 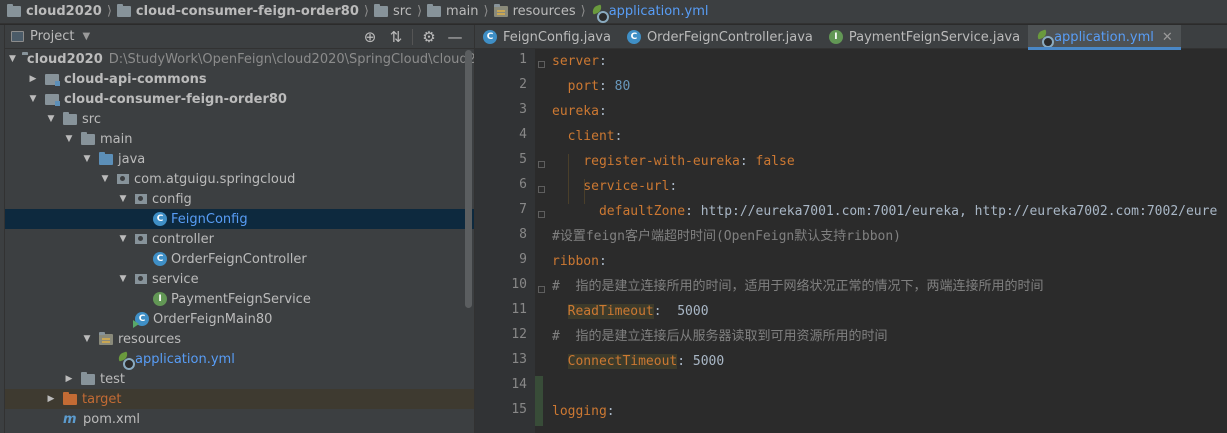 What do you see at coordinates (519, 309) in the screenshot?
I see `line-number: 11` at bounding box center [519, 309].